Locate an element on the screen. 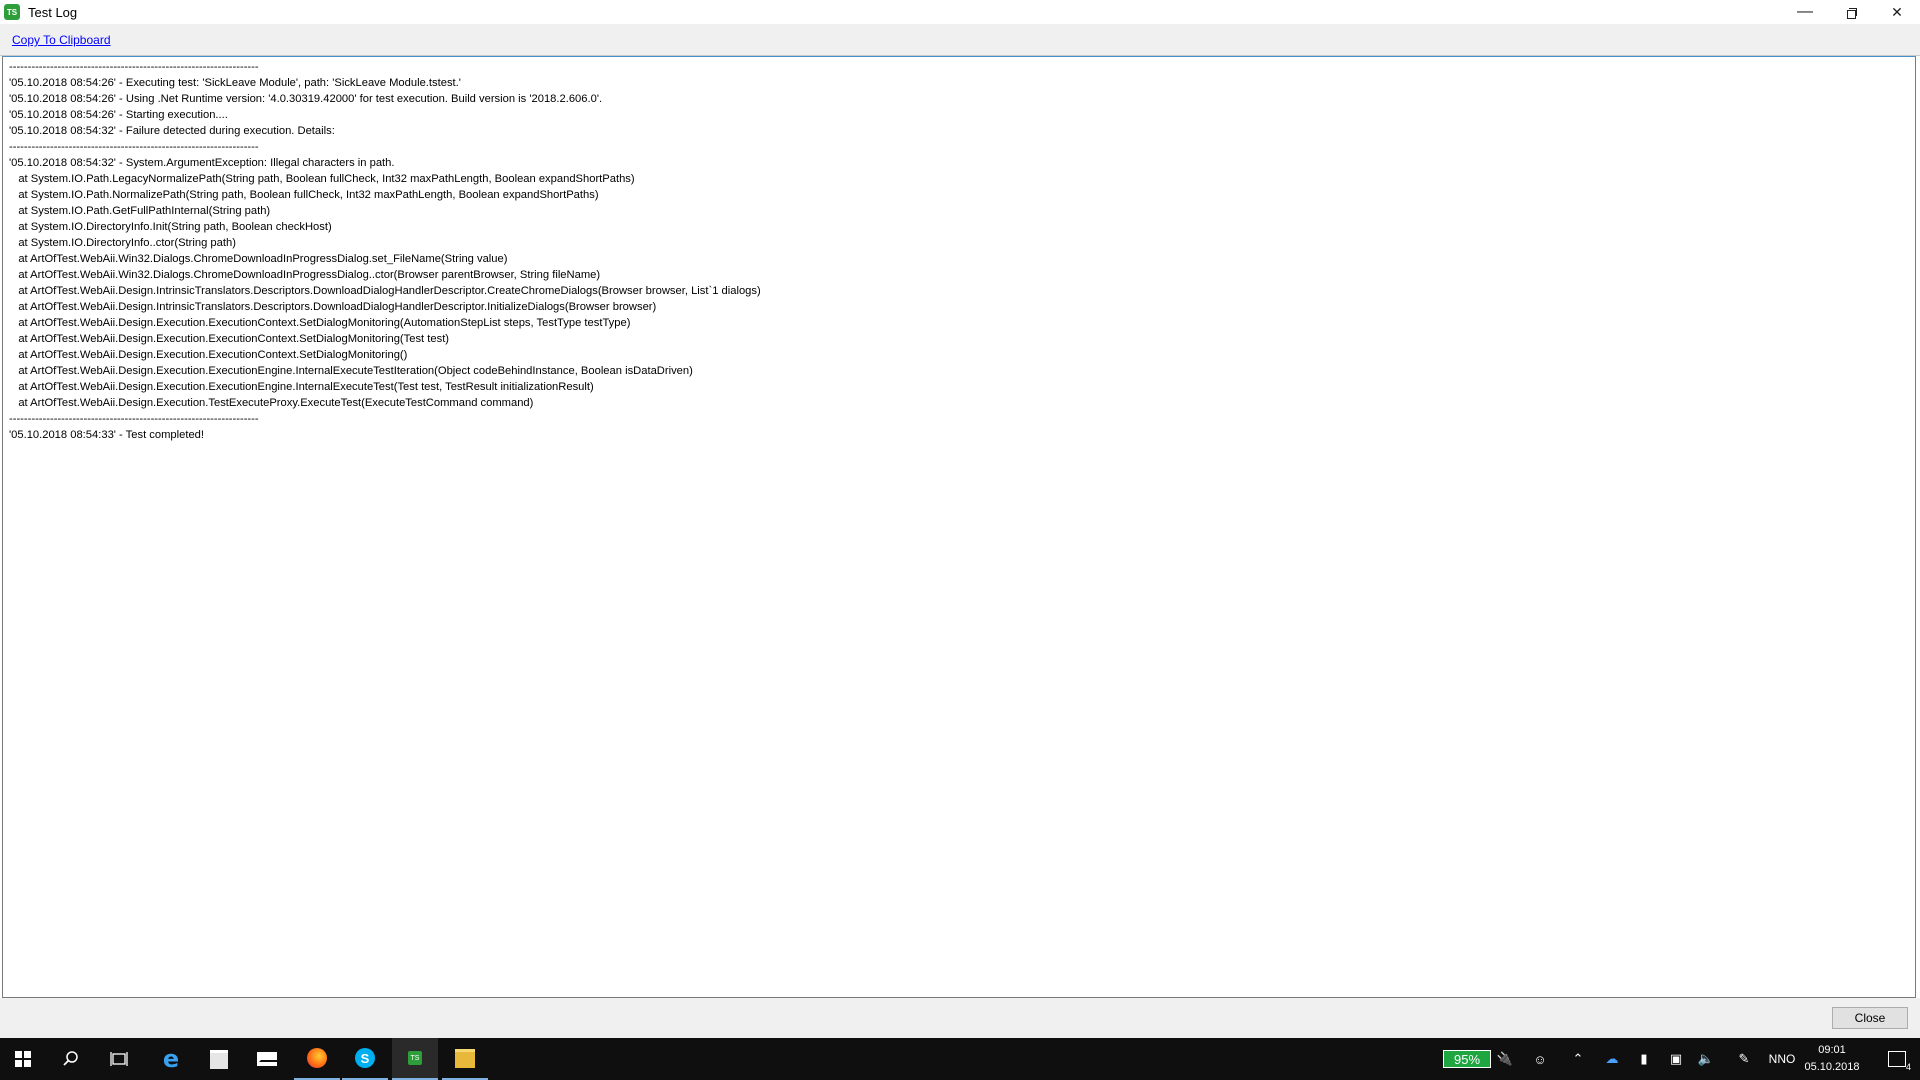  task-view-icon is located at coordinates (119, 1059).